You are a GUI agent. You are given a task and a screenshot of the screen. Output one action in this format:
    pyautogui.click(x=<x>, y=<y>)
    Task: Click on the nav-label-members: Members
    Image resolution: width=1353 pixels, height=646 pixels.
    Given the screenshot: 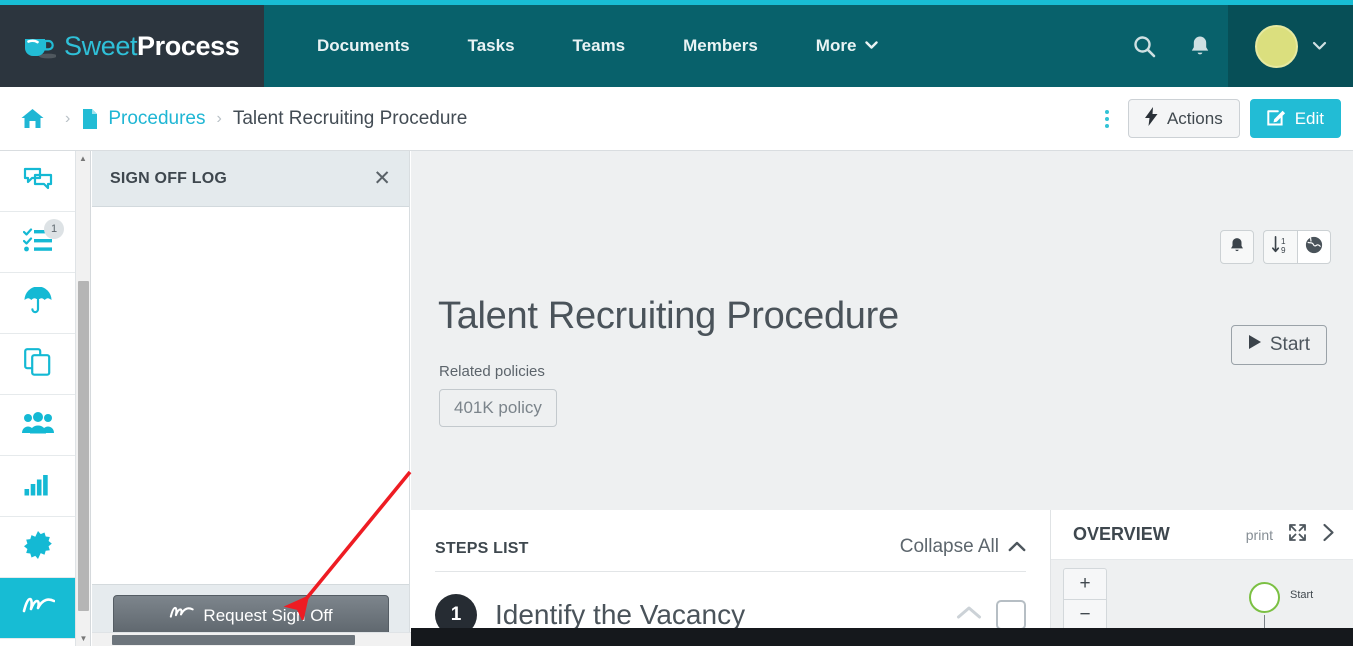 What is the action you would take?
    pyautogui.click(x=720, y=45)
    